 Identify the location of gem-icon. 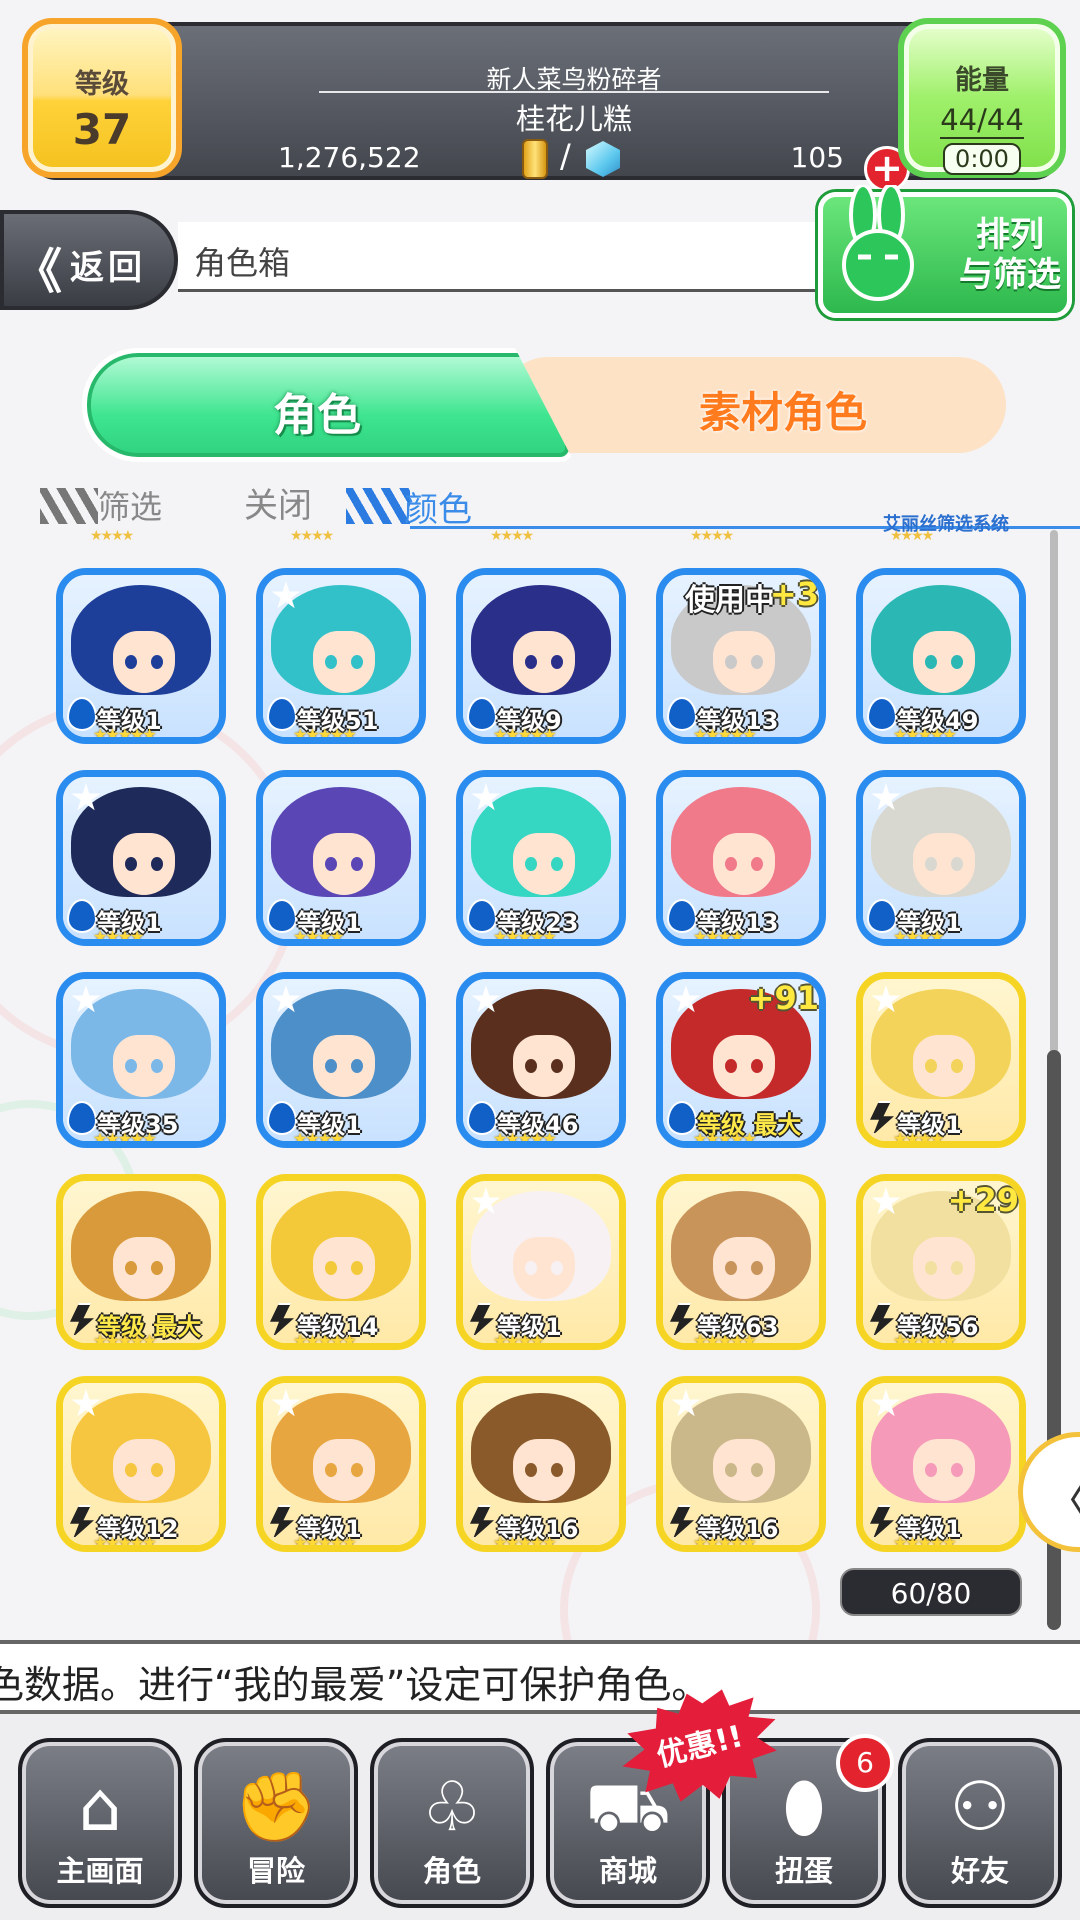
(603, 159).